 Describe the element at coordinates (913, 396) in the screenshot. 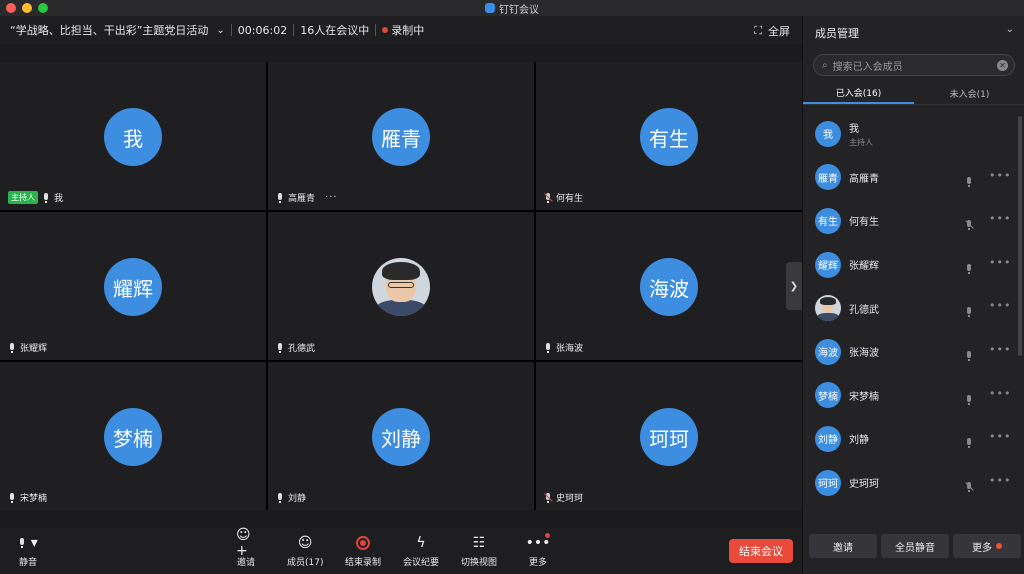

I see `list-item: 梦楠 宋梦楠 •••` at that location.